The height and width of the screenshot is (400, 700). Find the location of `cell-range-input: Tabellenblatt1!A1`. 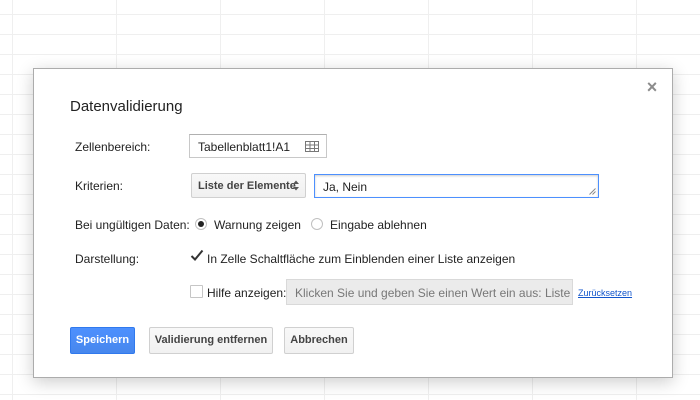

cell-range-input: Tabellenblatt1!A1 is located at coordinates (258, 146).